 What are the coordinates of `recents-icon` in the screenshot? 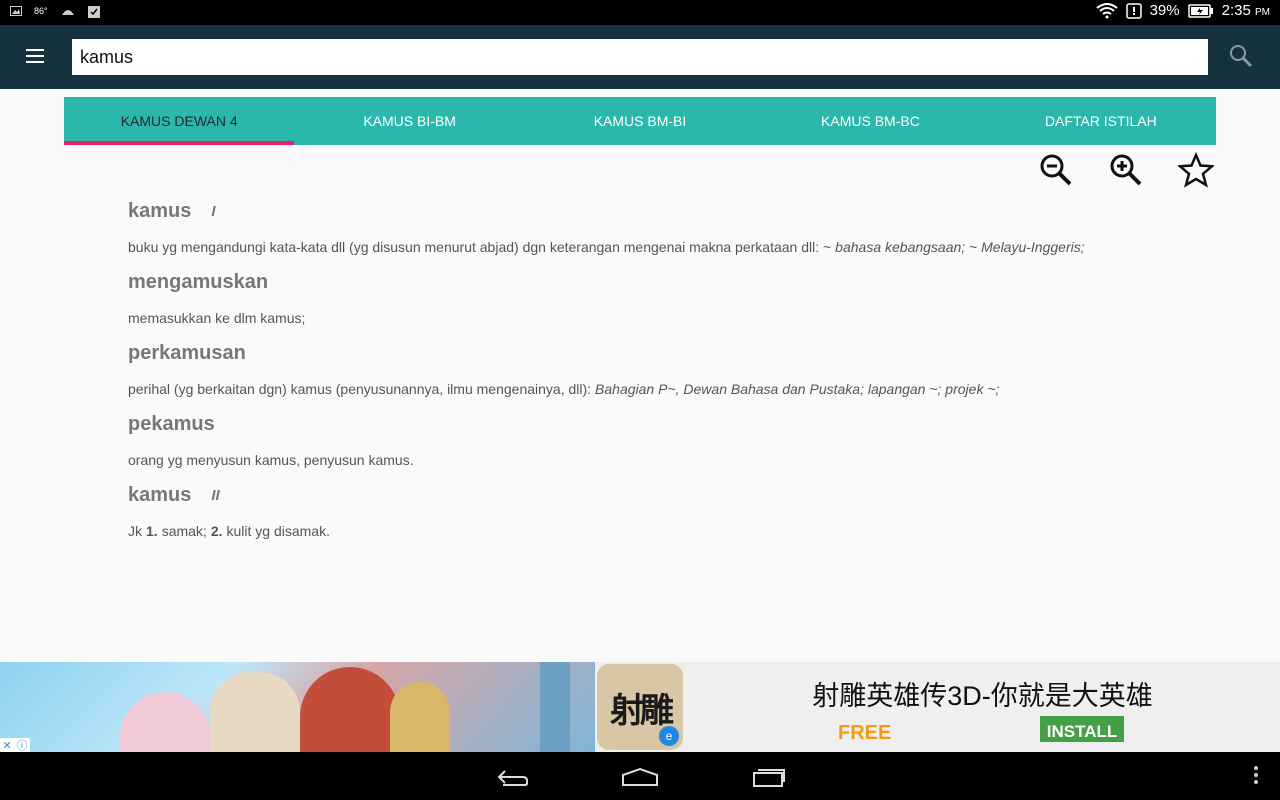 It's located at (769, 778).